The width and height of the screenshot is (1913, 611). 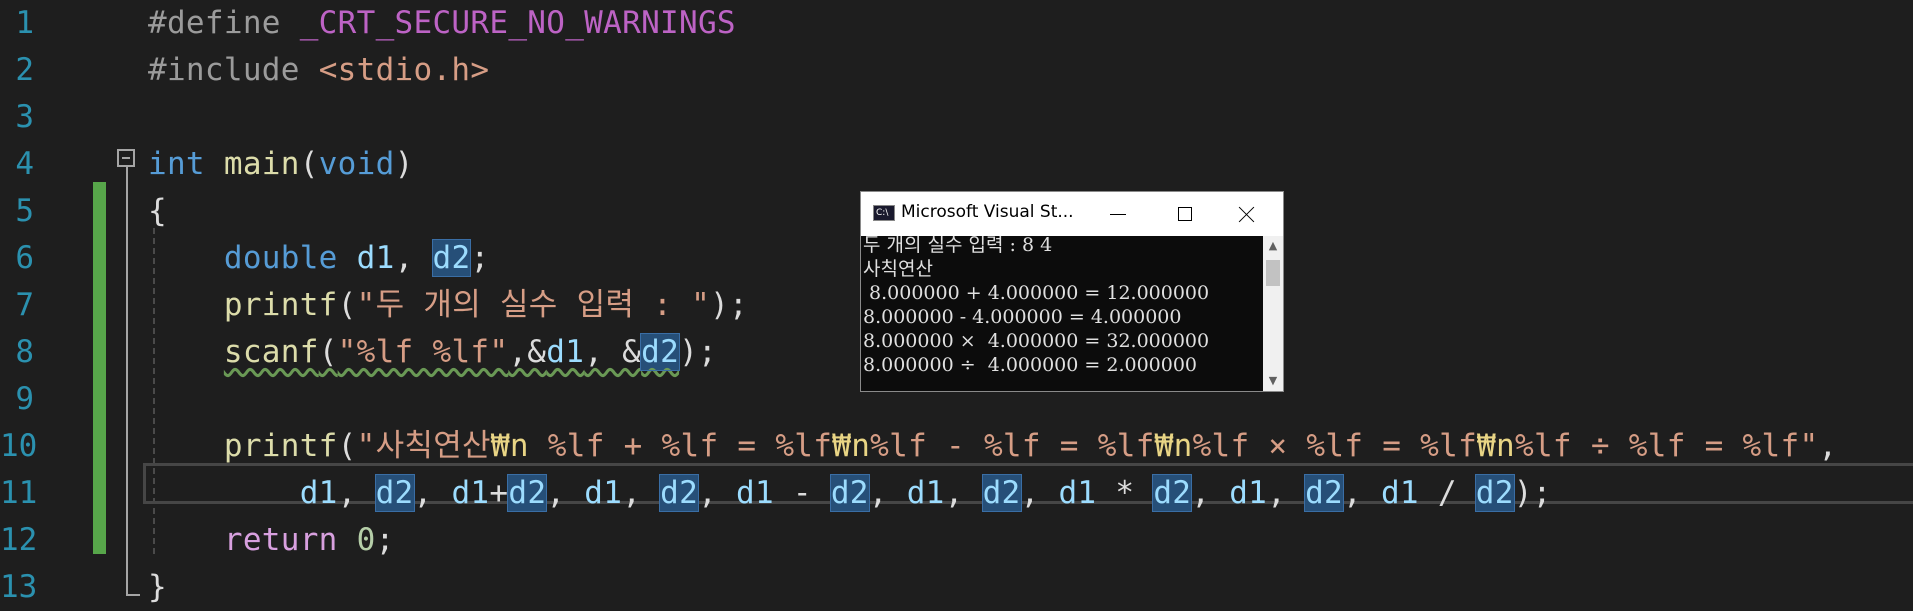 What do you see at coordinates (24, 211) in the screenshot?
I see `line-number: 5` at bounding box center [24, 211].